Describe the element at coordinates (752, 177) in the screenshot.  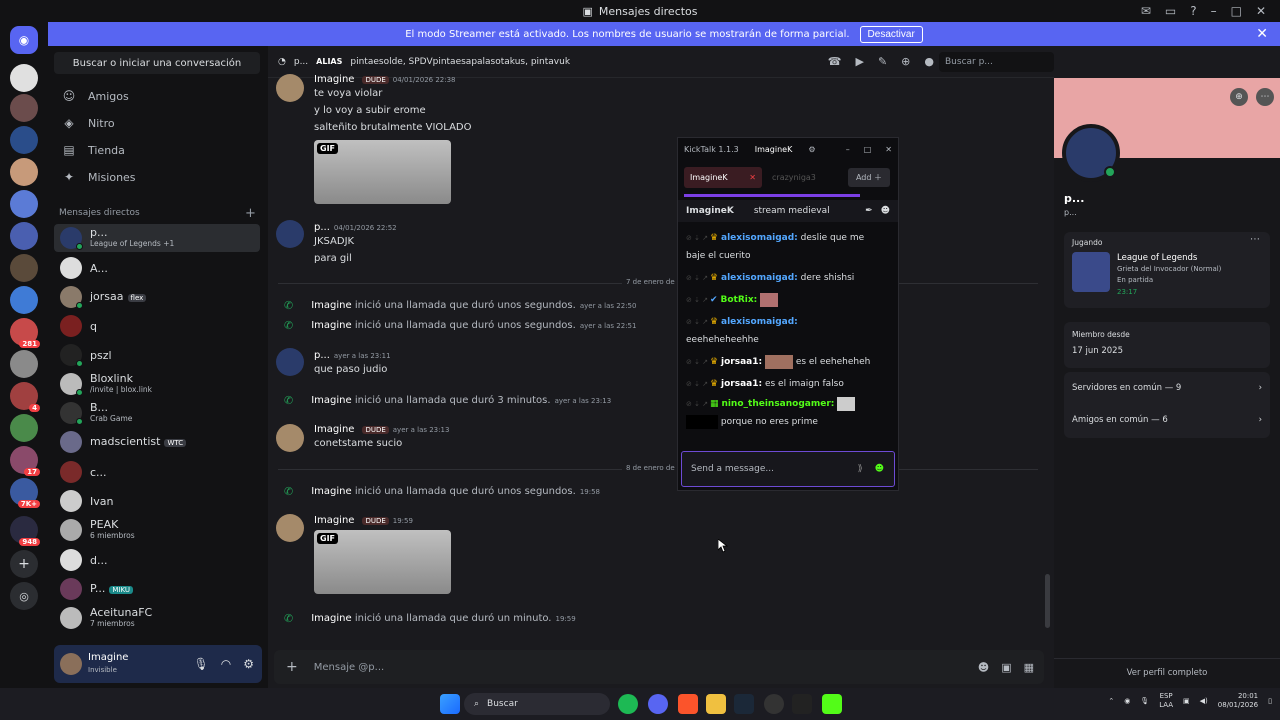
I see `close-tab-icon: ✕` at that location.